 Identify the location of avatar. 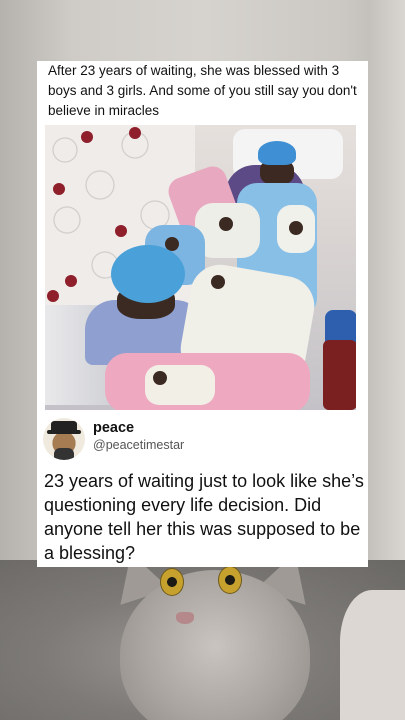
(64, 439).